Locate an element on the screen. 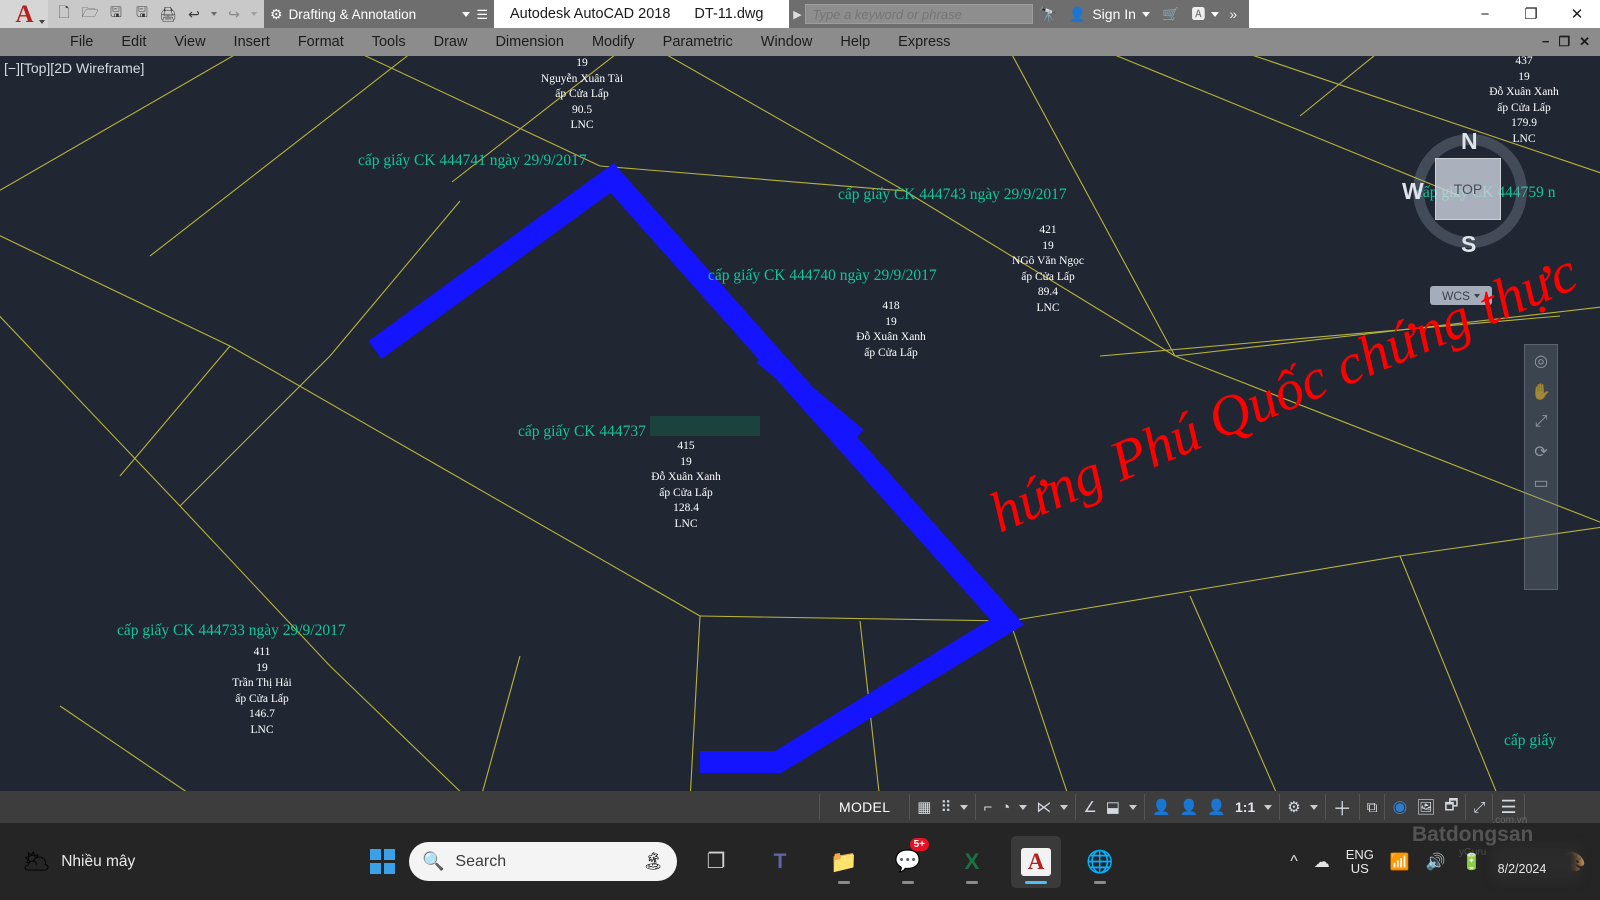  annotation-visibility-icon: 👤 is located at coordinates (1161, 807).